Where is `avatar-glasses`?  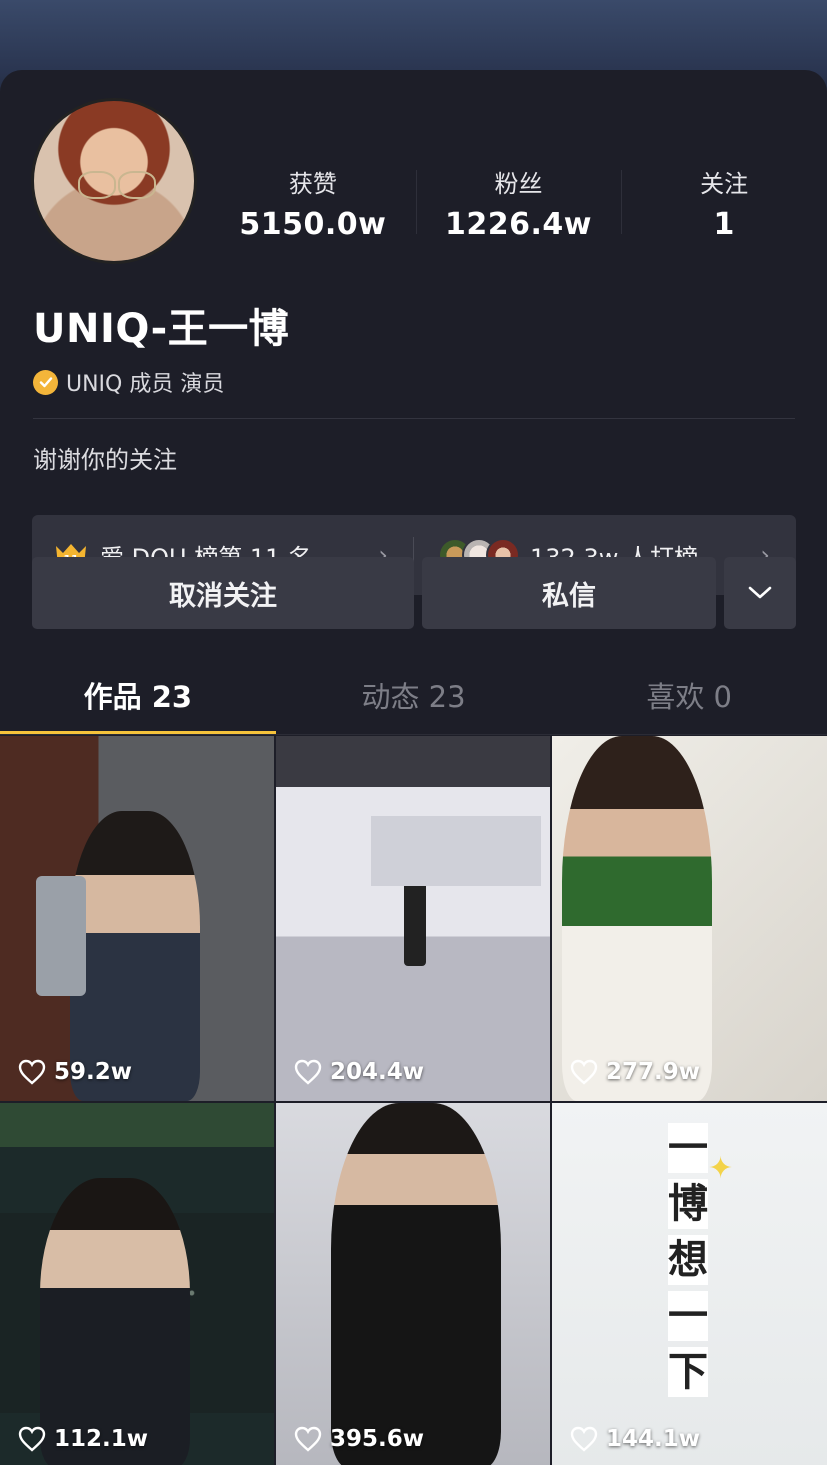
avatar-glasses is located at coordinates (117, 185).